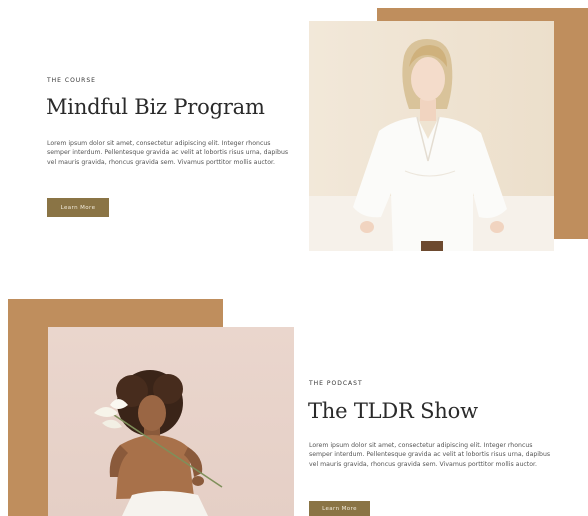 Image resolution: width=588 pixels, height=516 pixels. What do you see at coordinates (336, 383) in the screenshot?
I see `podcast-eyebrow: THE PODCAST` at bounding box center [336, 383].